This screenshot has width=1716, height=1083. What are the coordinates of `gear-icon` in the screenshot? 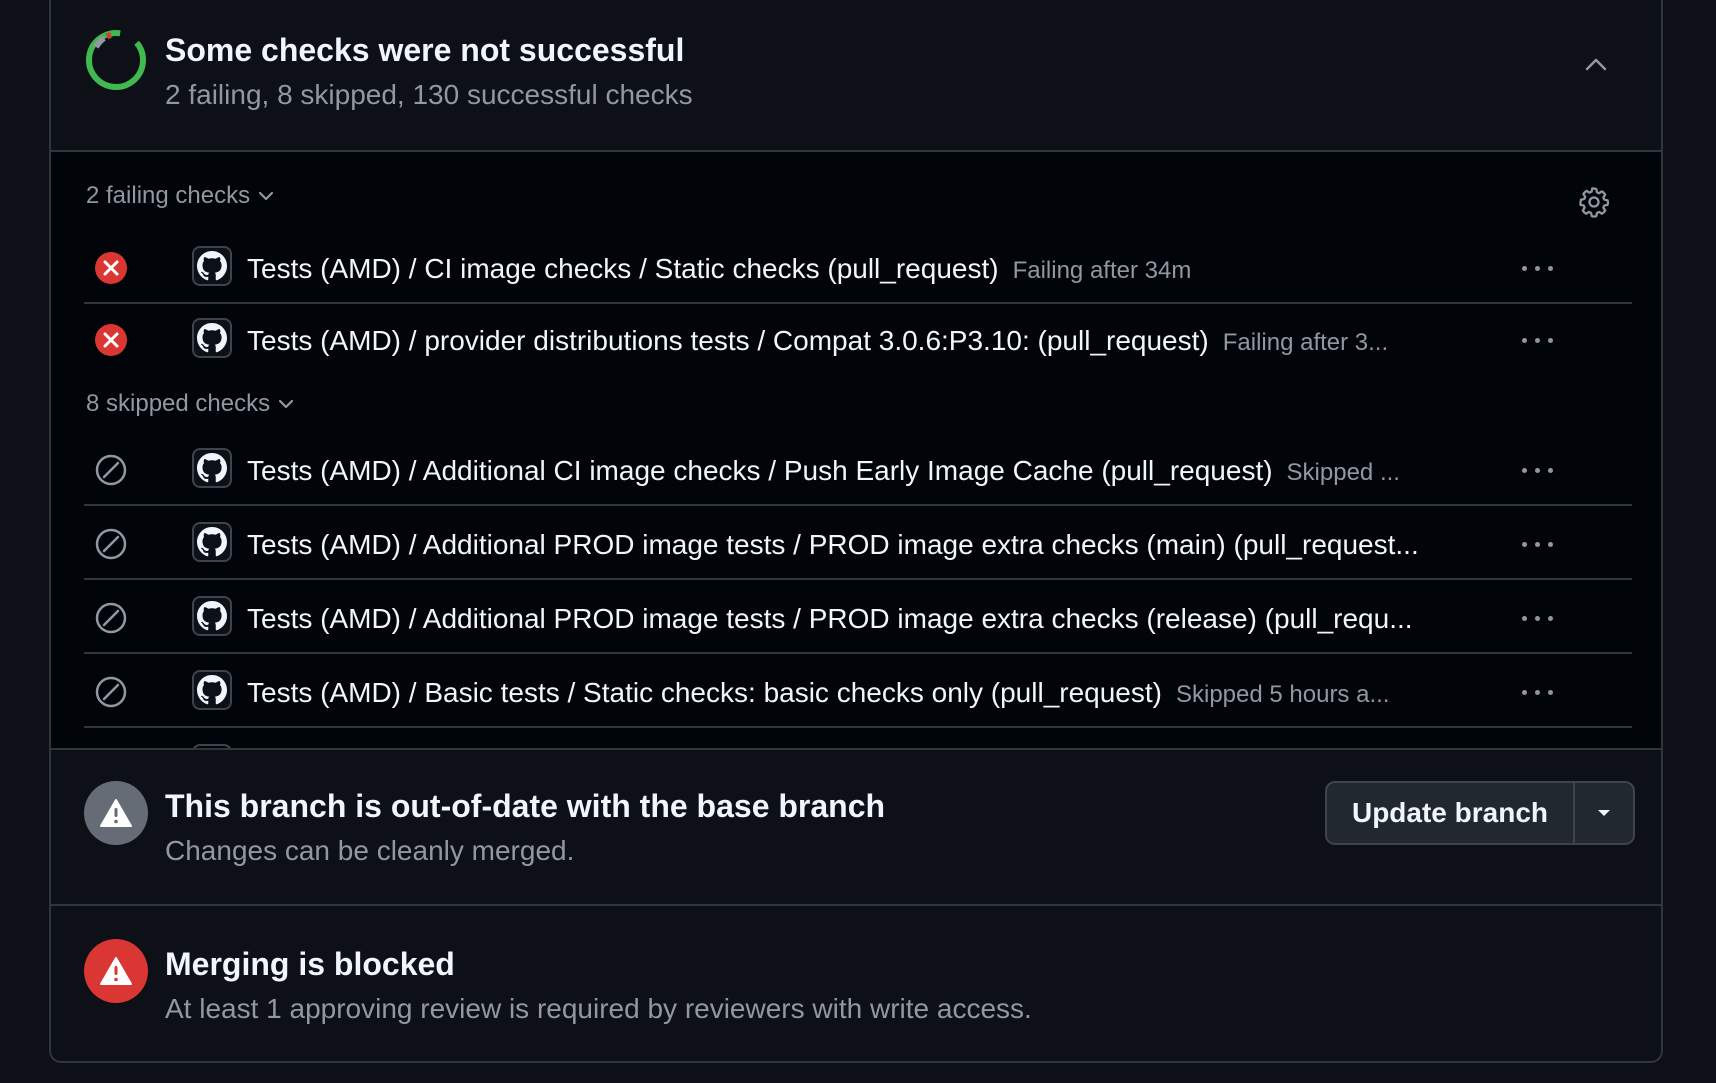 It's located at (1594, 202).